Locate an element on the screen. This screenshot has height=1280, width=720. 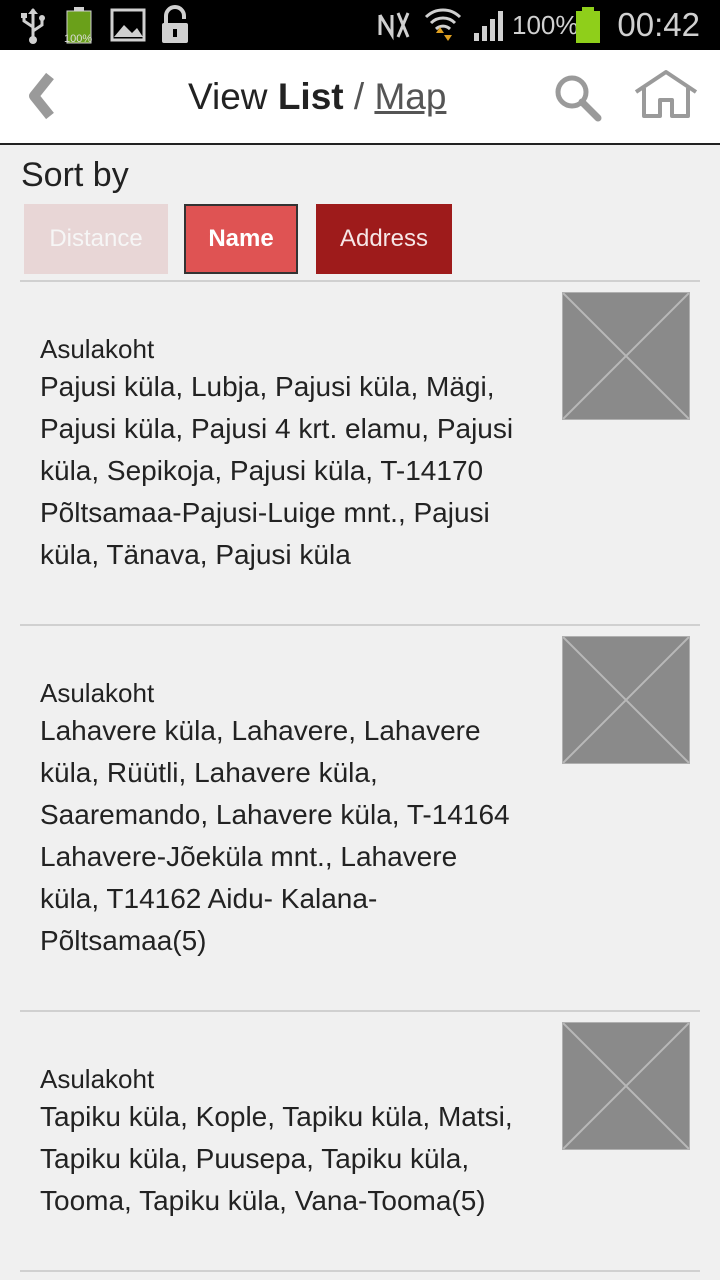
address-line: küla, Sepikoja, Pajusi küla, T-14170 is located at coordinates (262, 470).